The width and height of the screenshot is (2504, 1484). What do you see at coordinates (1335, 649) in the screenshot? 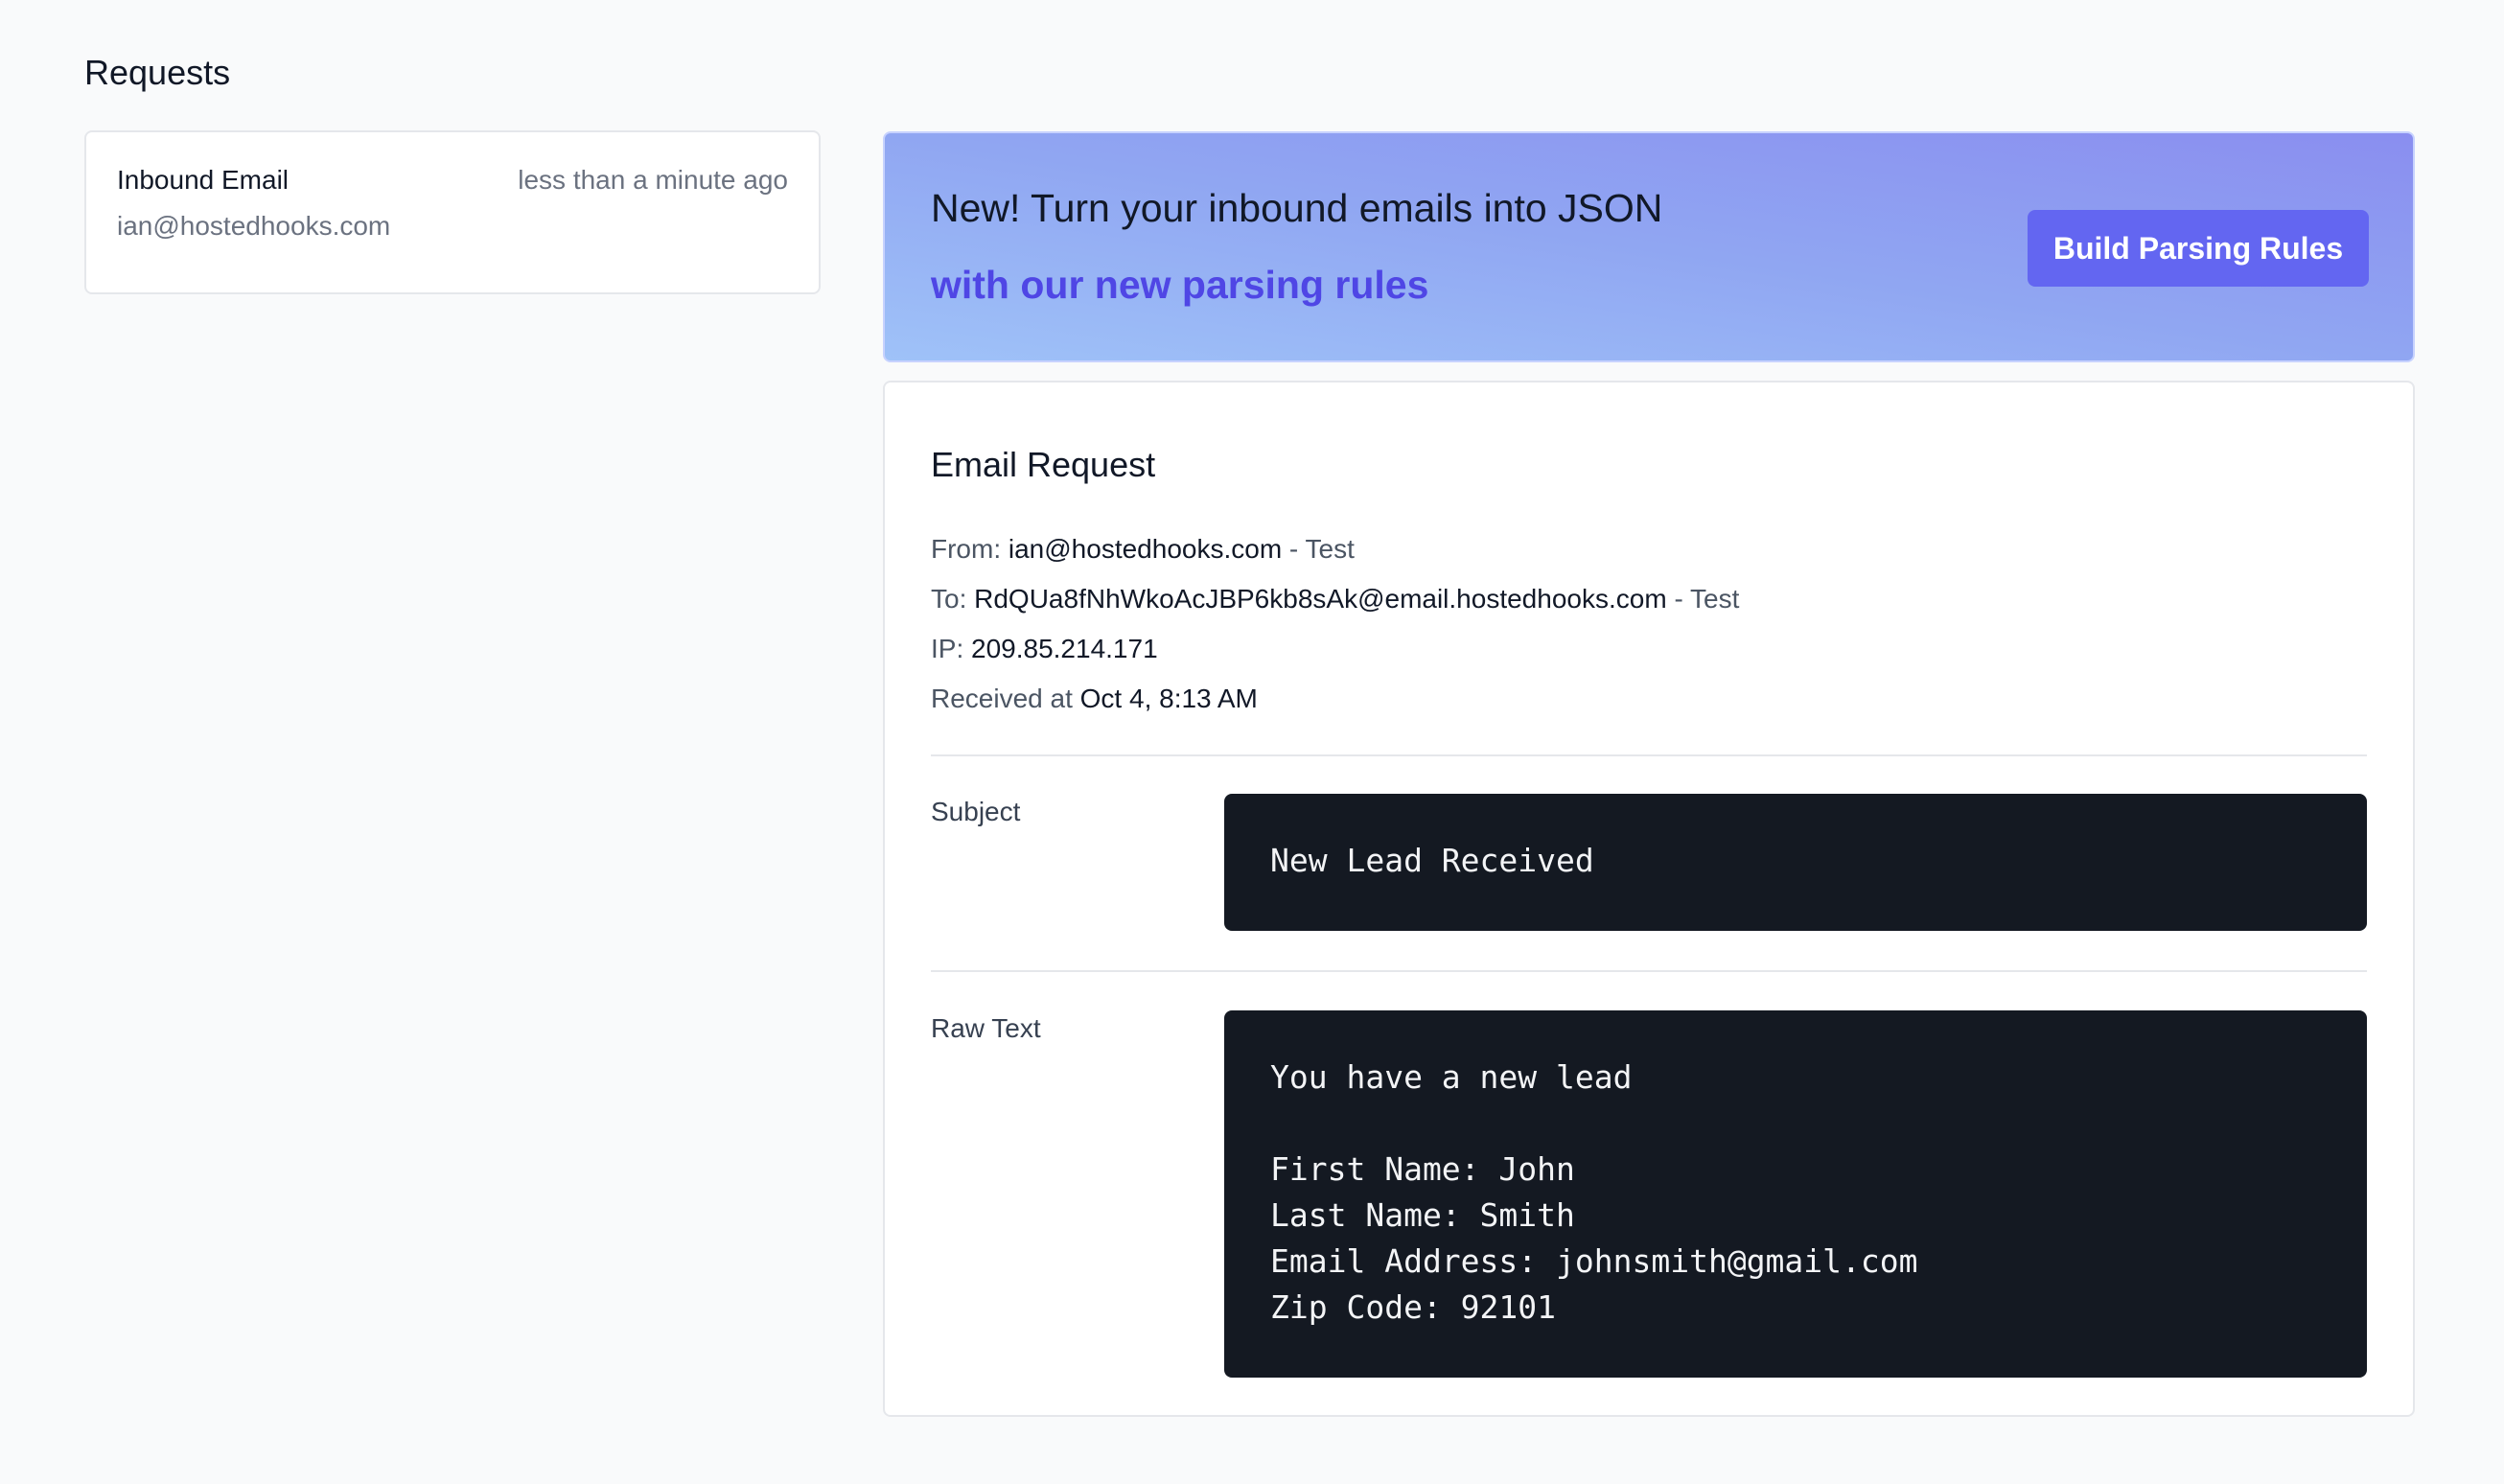
I see `ip-row: IP: 209.85.214.171` at bounding box center [1335, 649].